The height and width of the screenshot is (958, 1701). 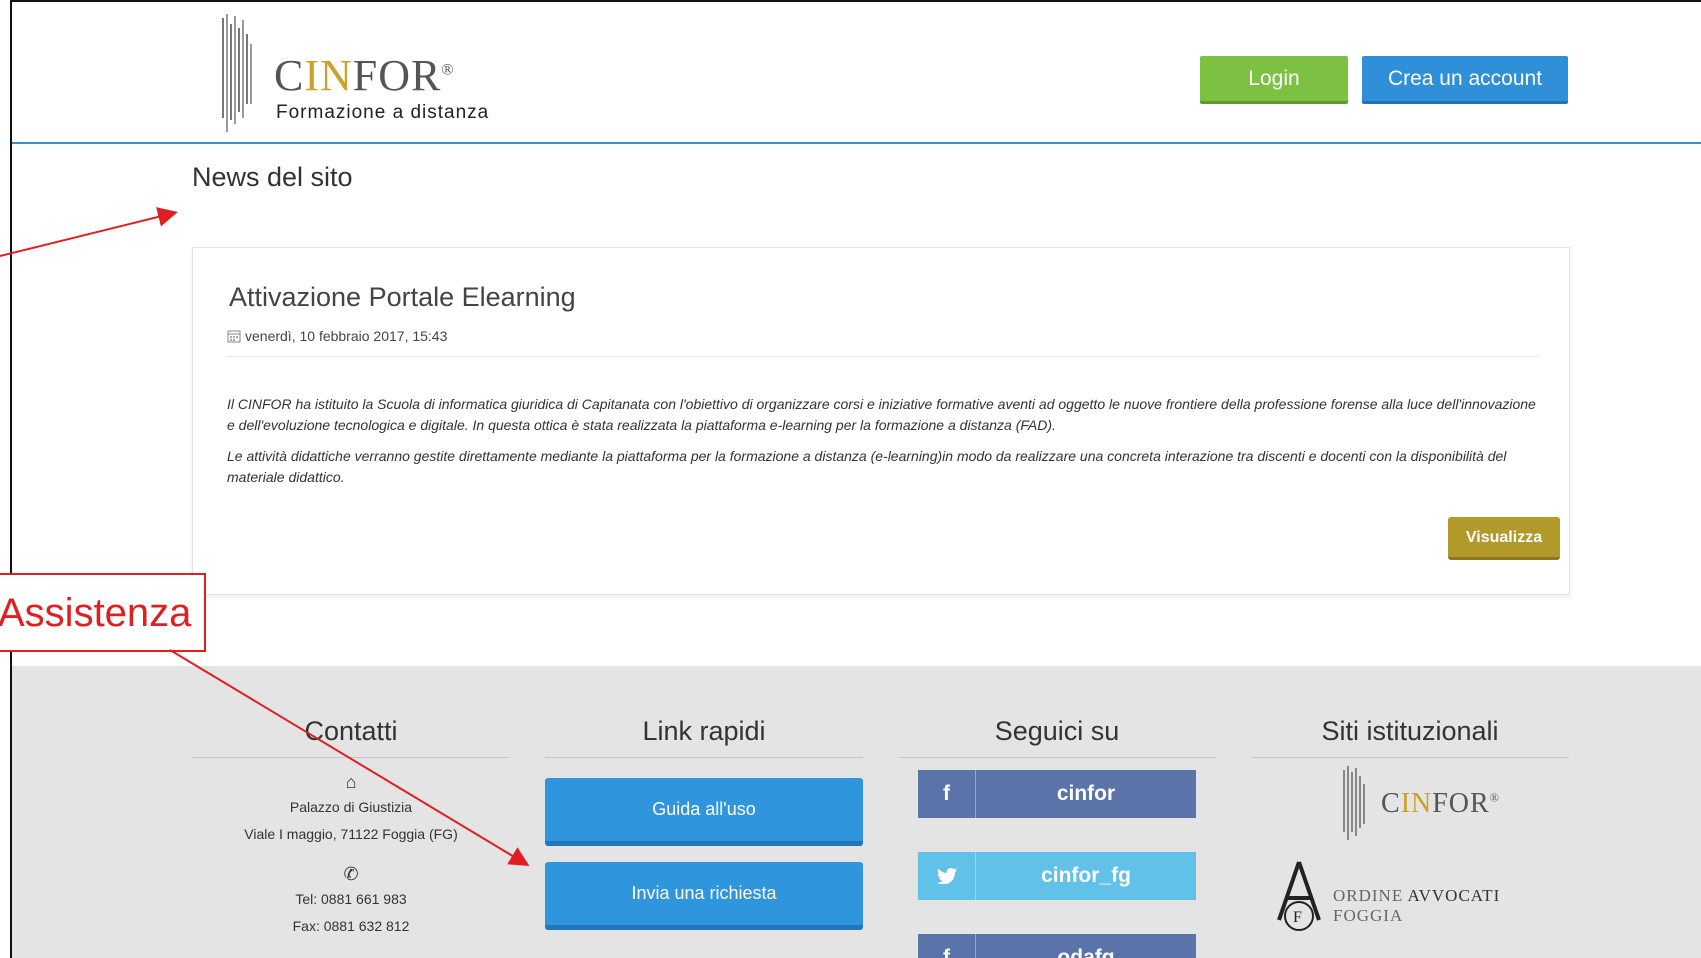 What do you see at coordinates (1057, 837) in the screenshot?
I see `footer-social: Seguici su f cinfor cinfor_fg f odafg` at bounding box center [1057, 837].